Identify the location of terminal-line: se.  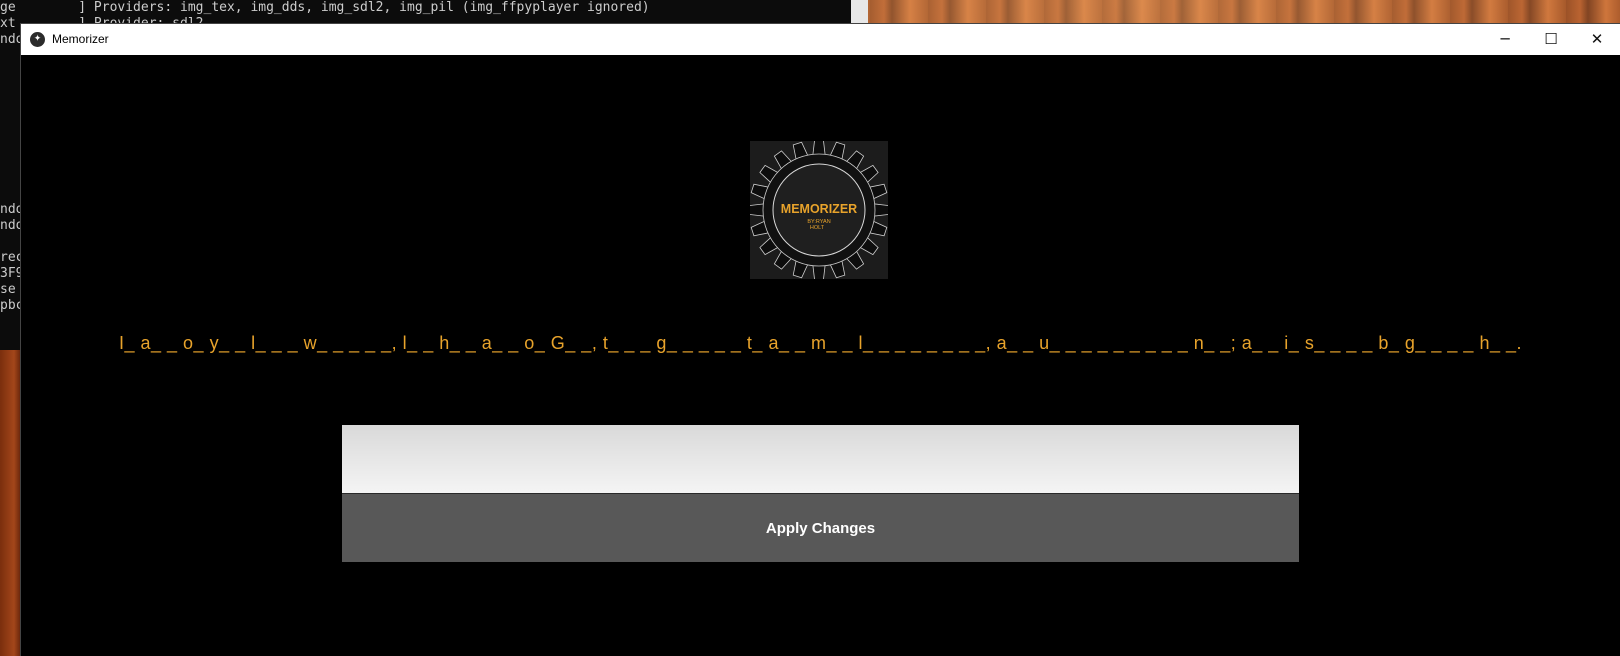
(8, 289).